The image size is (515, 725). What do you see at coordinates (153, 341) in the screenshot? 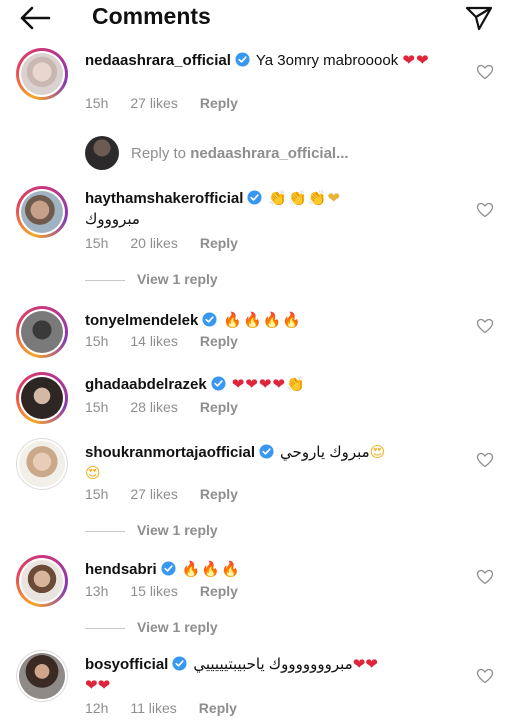
I see `comment-likes: 14 likes` at bounding box center [153, 341].